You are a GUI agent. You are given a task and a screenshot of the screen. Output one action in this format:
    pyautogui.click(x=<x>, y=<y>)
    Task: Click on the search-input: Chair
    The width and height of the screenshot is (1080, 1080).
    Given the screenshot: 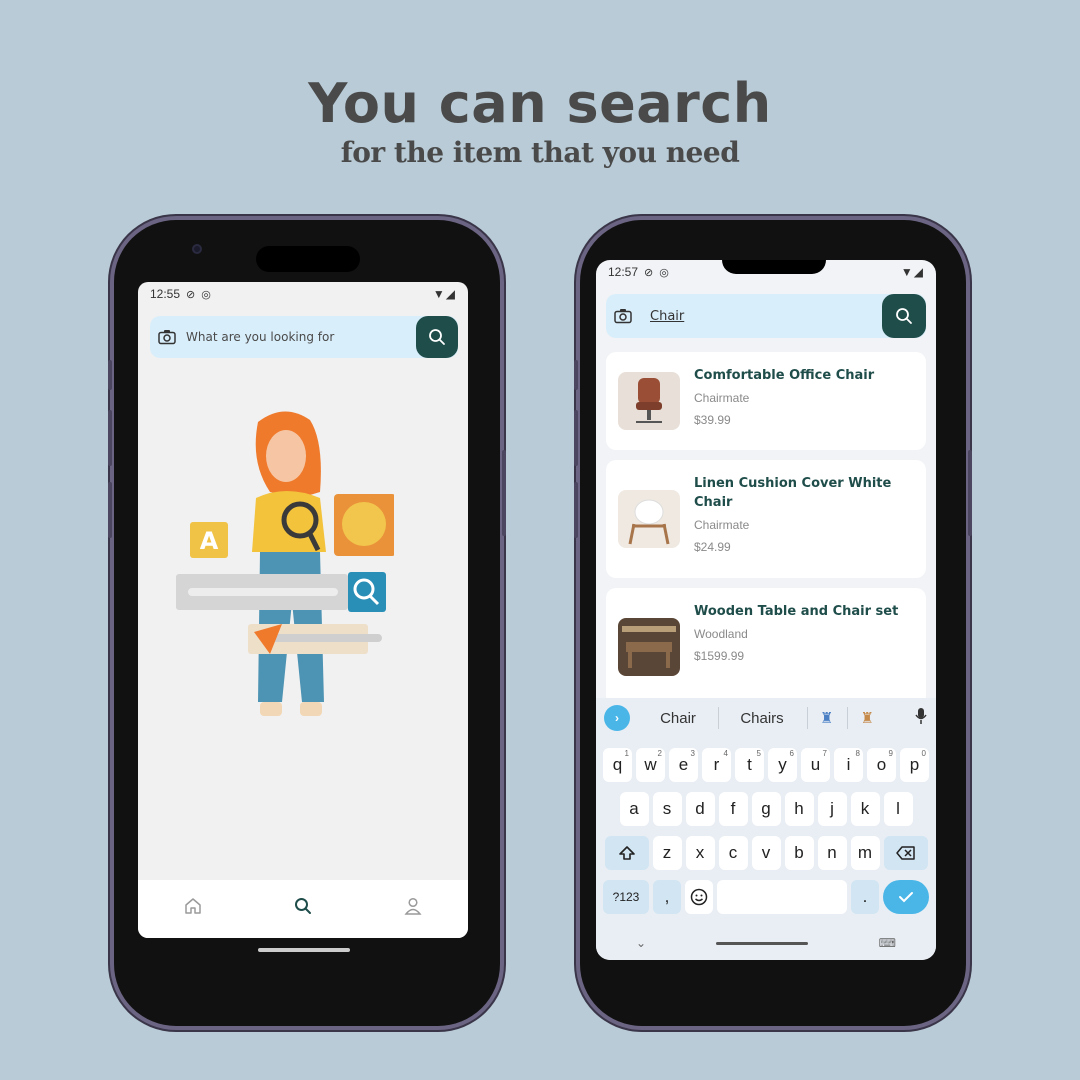 What is the action you would take?
    pyautogui.click(x=761, y=316)
    